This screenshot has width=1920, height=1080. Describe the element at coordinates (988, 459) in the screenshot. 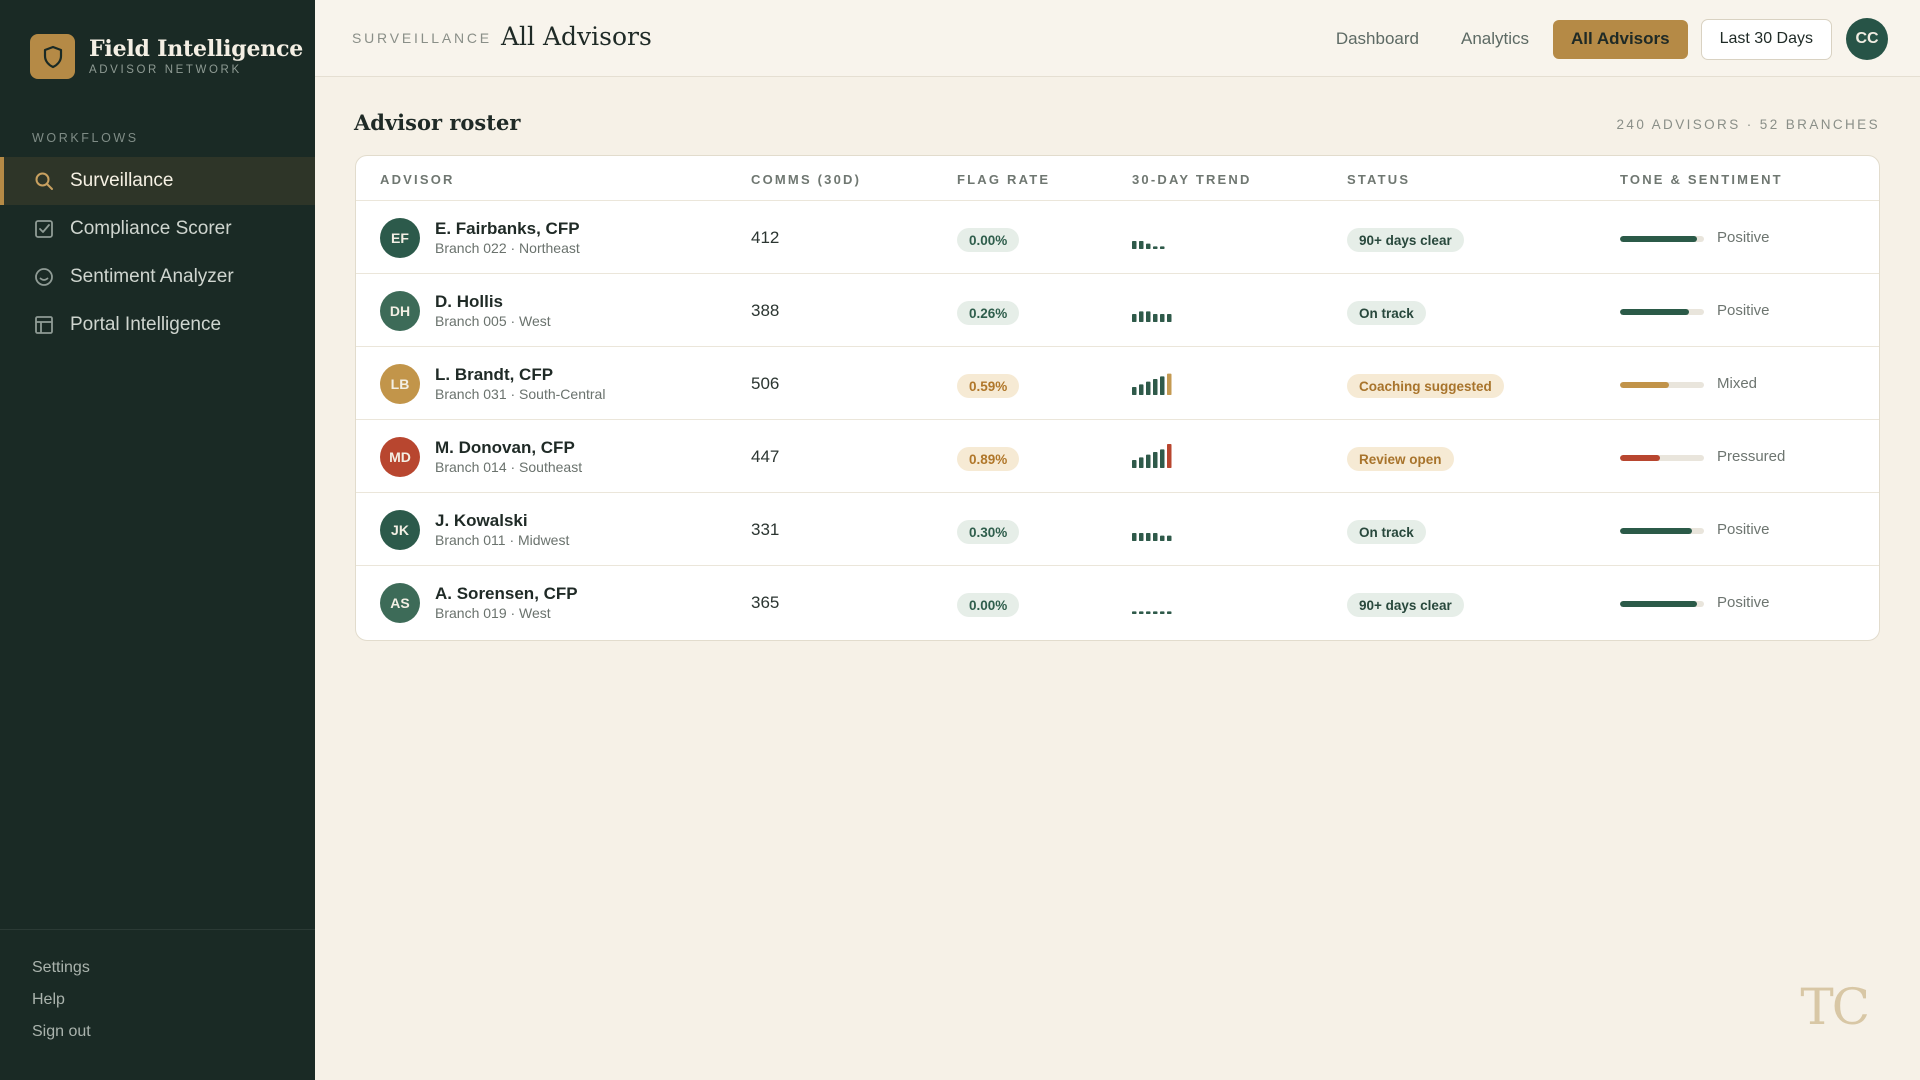

I see `flag-rate-badge: 0.89%` at that location.